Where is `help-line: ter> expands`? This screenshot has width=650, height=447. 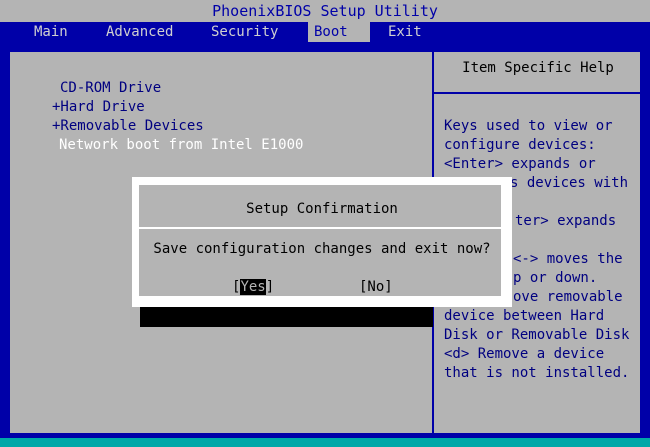 help-line: ter> expands is located at coordinates (566, 221).